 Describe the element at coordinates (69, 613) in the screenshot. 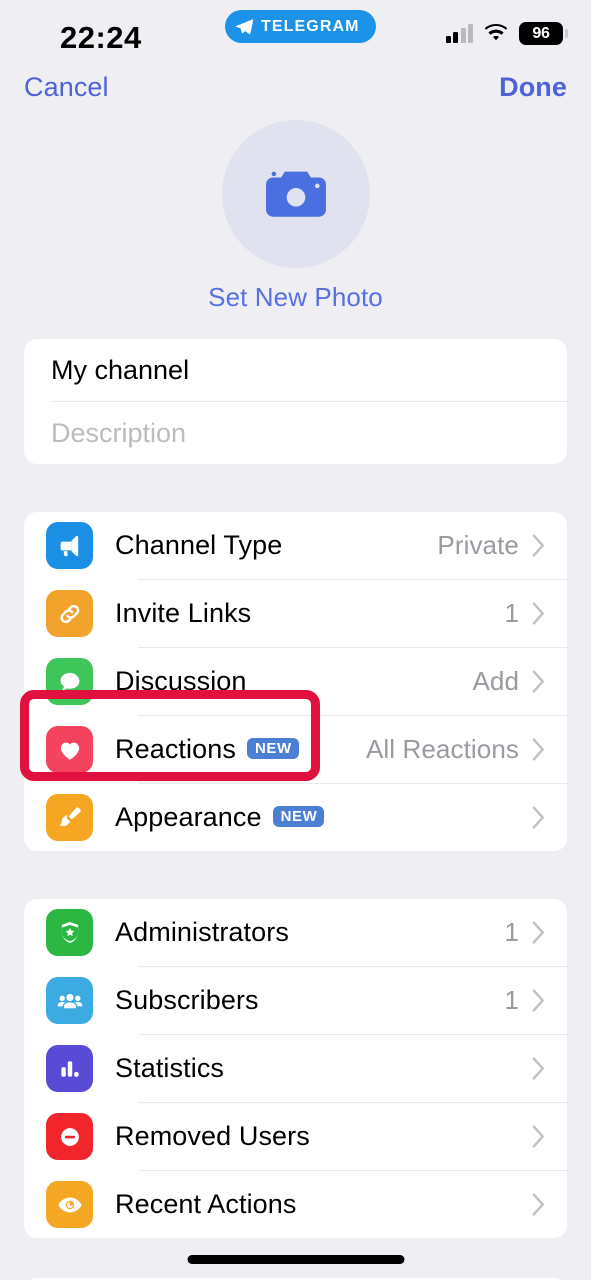

I see `link-chain-icon` at that location.